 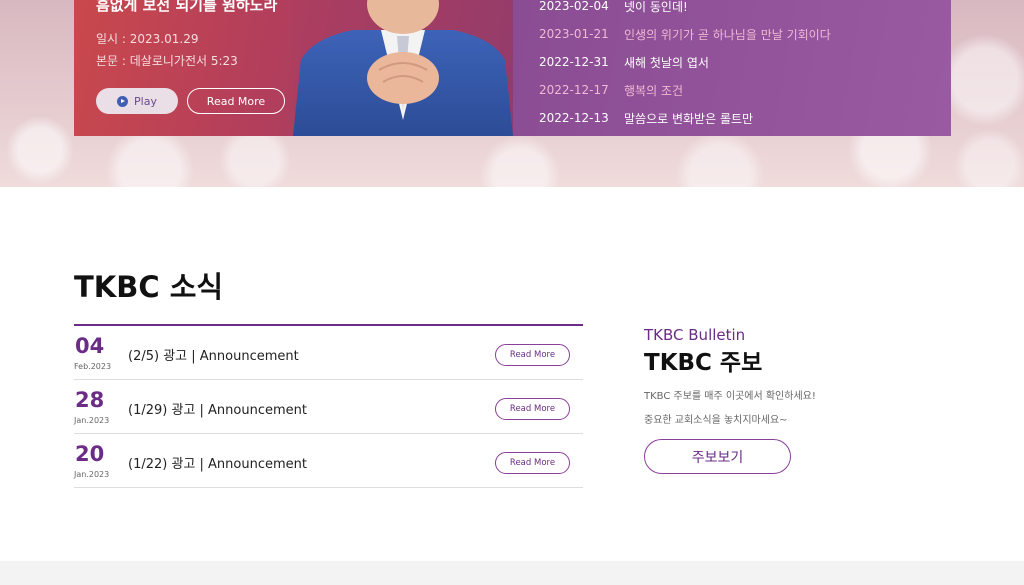 I want to click on sermon-list-item: 2022-12-13 말씀으로 변화받은 롤트만, so click(x=685, y=118).